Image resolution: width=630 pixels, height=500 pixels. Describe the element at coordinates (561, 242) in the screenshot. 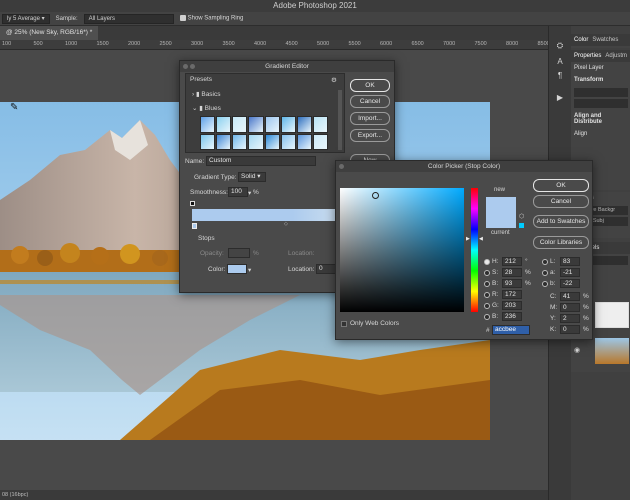

I see `color-libraries-button: Color Libraries` at that location.